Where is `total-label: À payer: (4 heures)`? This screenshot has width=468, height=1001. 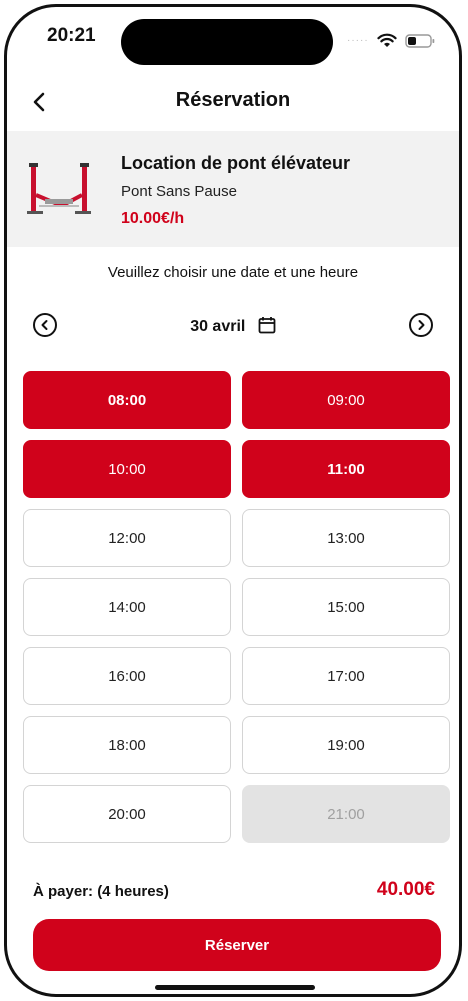
total-label: À payer: (4 heures) is located at coordinates (101, 891).